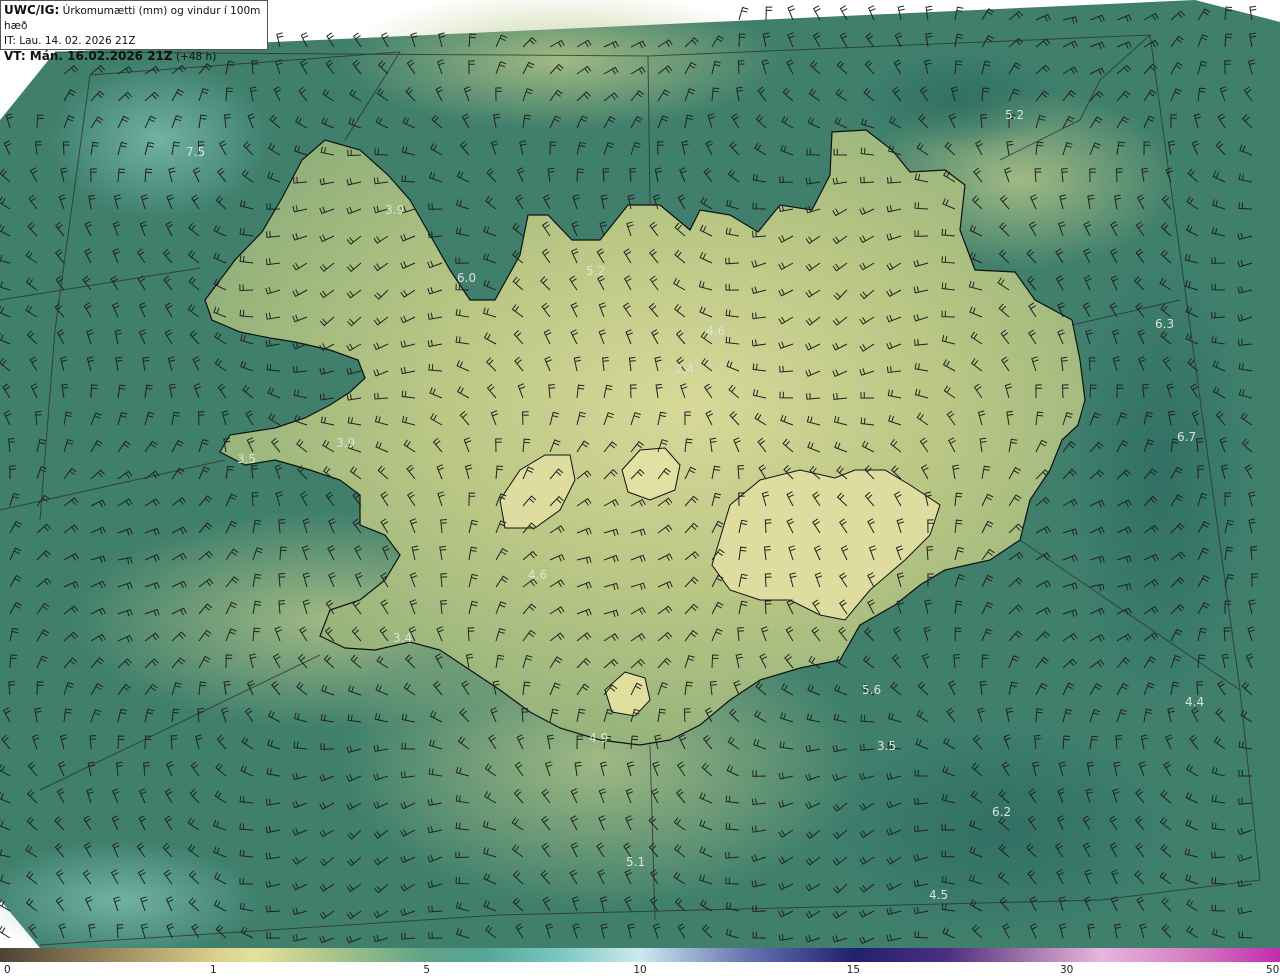 This screenshot has height=978, width=1280. I want to click on colorbar-tick-label: 50, so click(1273, 970).